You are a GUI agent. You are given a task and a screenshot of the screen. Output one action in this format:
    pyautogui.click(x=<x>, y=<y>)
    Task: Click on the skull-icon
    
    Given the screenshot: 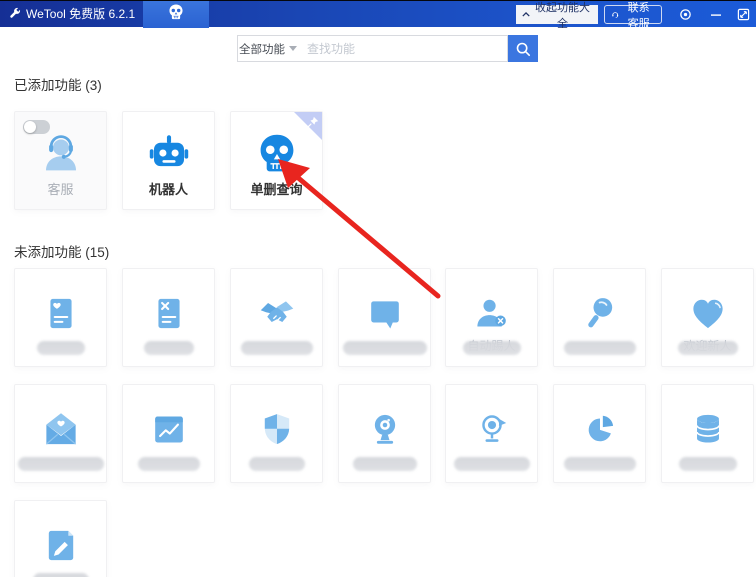 What is the action you would take?
    pyautogui.click(x=276, y=153)
    